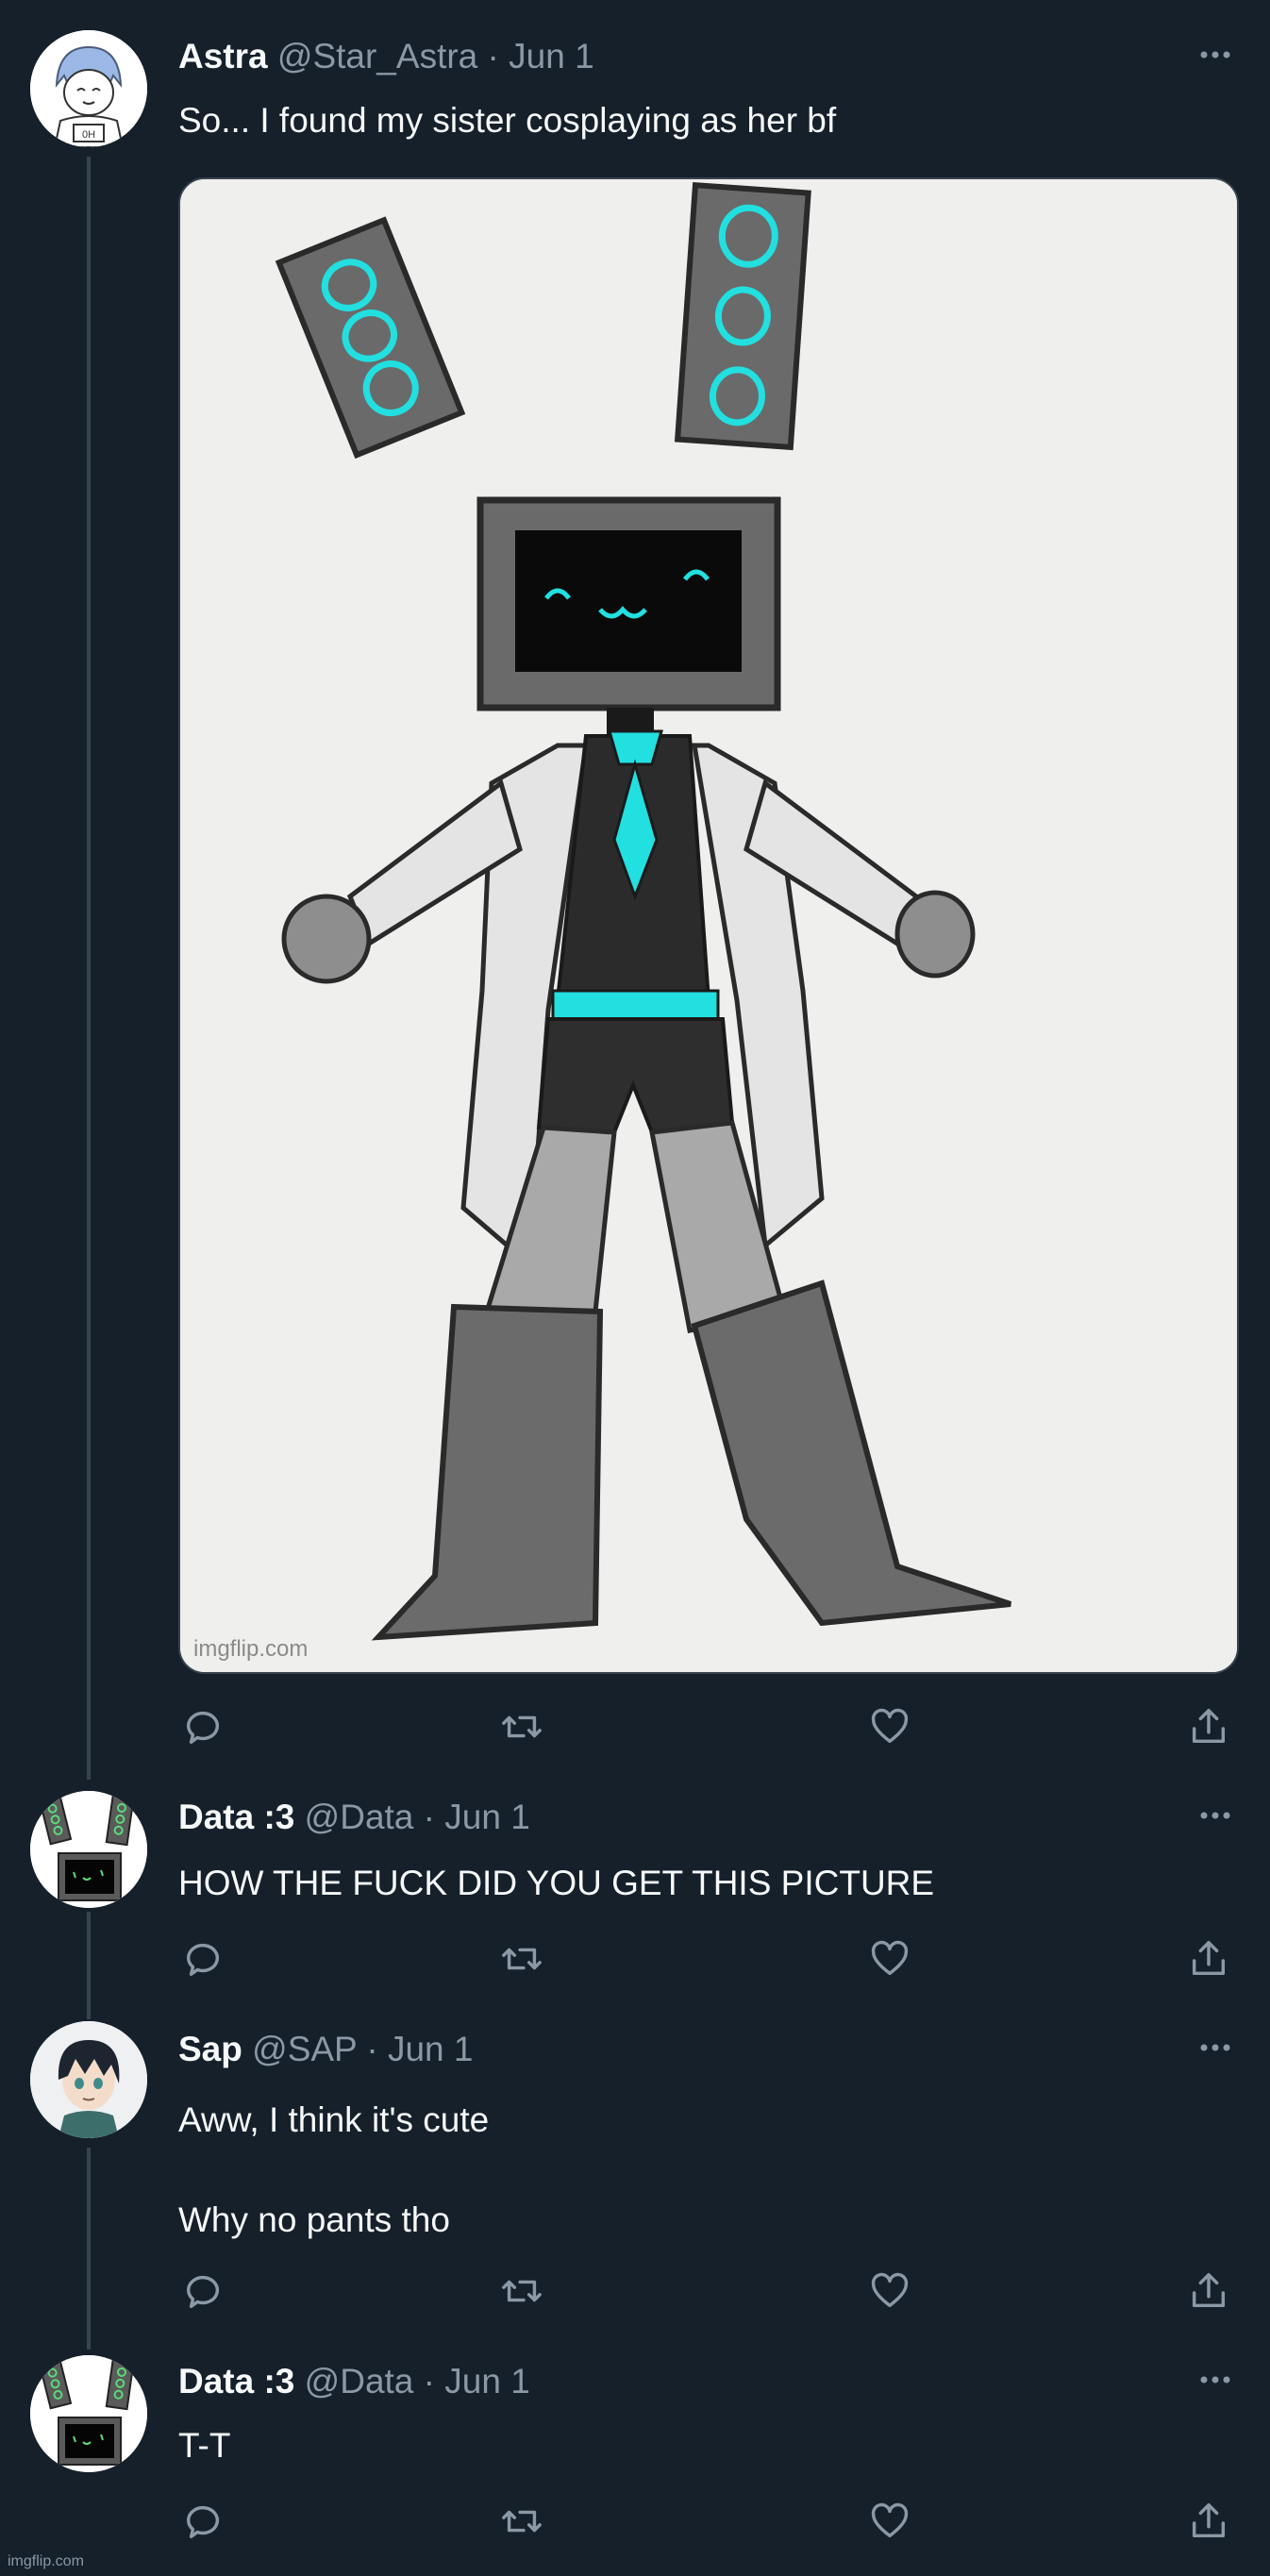 This screenshot has width=1270, height=2576. What do you see at coordinates (251, 1649) in the screenshot?
I see `media-watermark: imgflip.com` at bounding box center [251, 1649].